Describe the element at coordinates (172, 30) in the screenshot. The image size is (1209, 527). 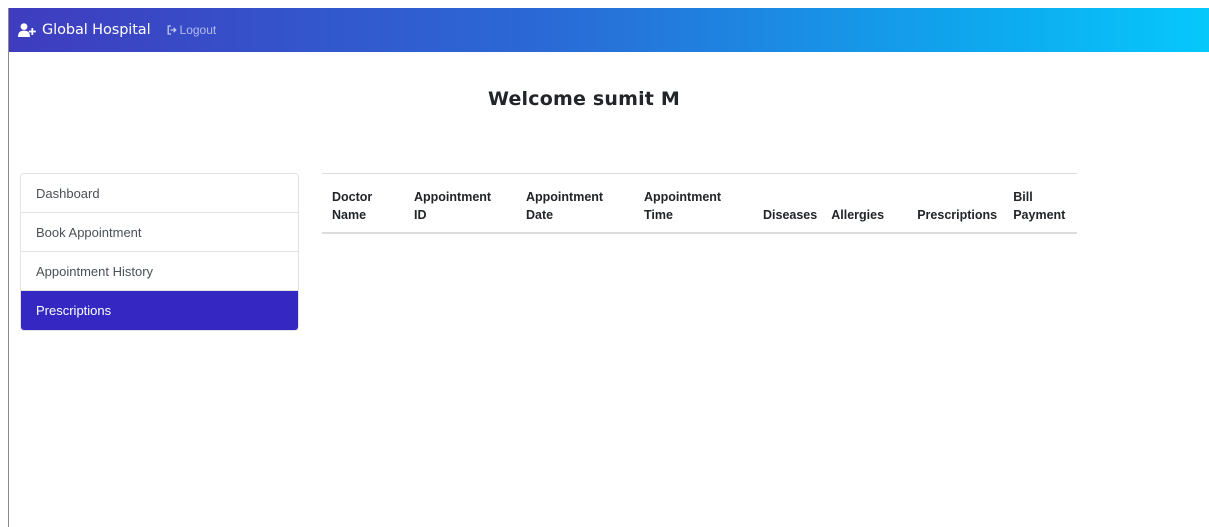
I see `sign-out-icon` at that location.